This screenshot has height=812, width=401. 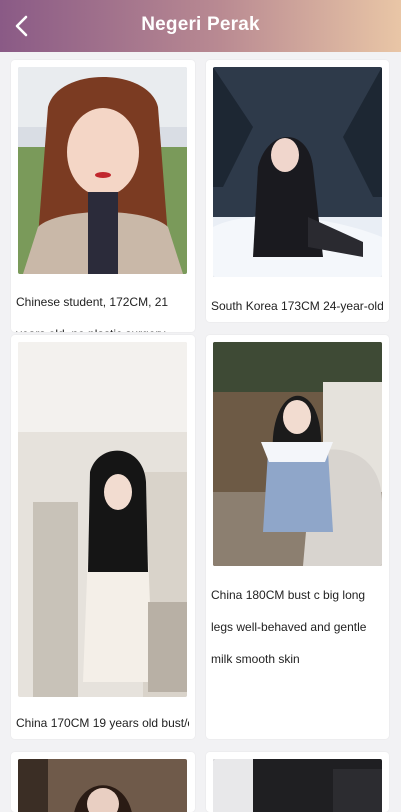 I want to click on profile-caption: China 170CM 19 years old bust/c, so click(x=102, y=723).